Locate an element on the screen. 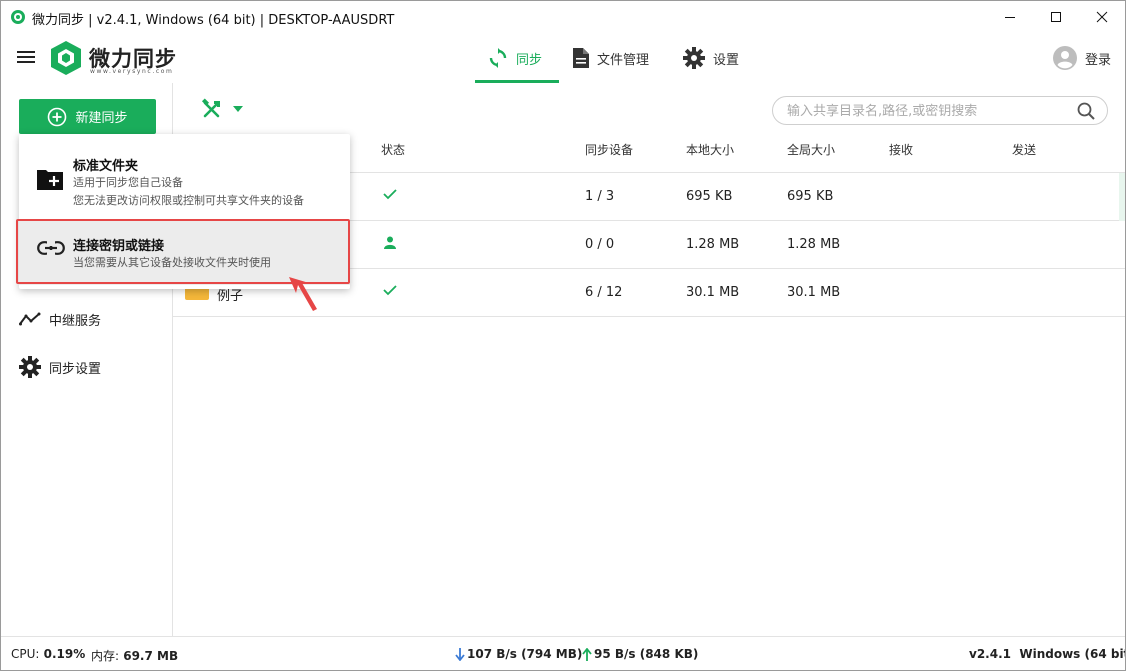  search-icon is located at coordinates (1086, 111).